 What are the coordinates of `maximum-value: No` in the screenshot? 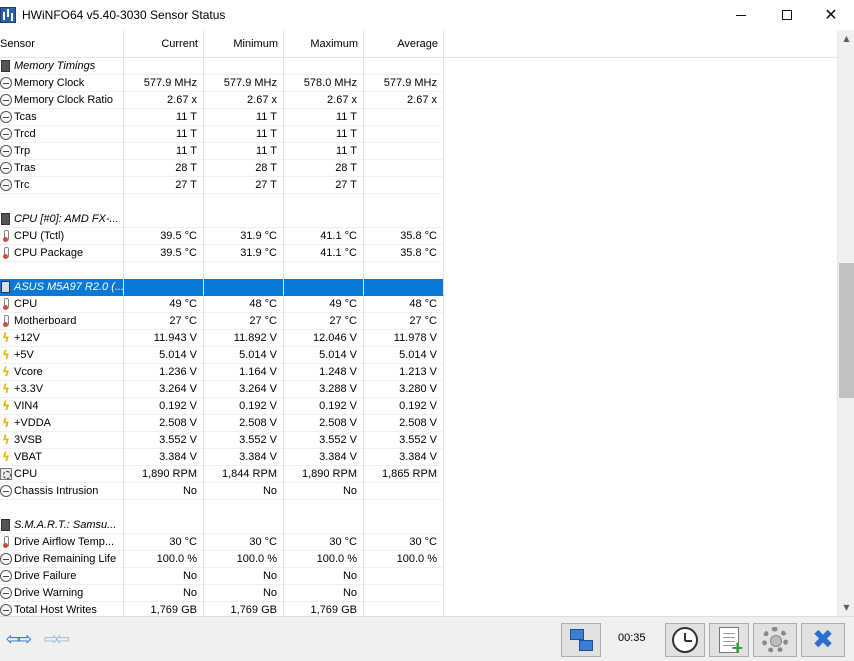 It's located at (324, 491).